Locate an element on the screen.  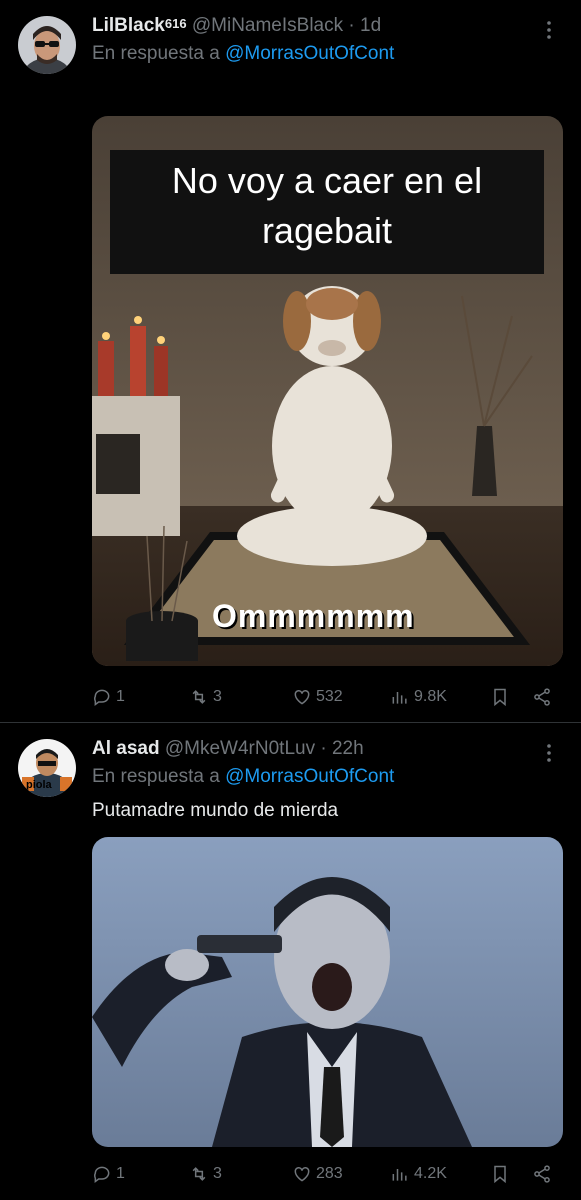
display-name: LilBlack616 is located at coordinates (139, 25).